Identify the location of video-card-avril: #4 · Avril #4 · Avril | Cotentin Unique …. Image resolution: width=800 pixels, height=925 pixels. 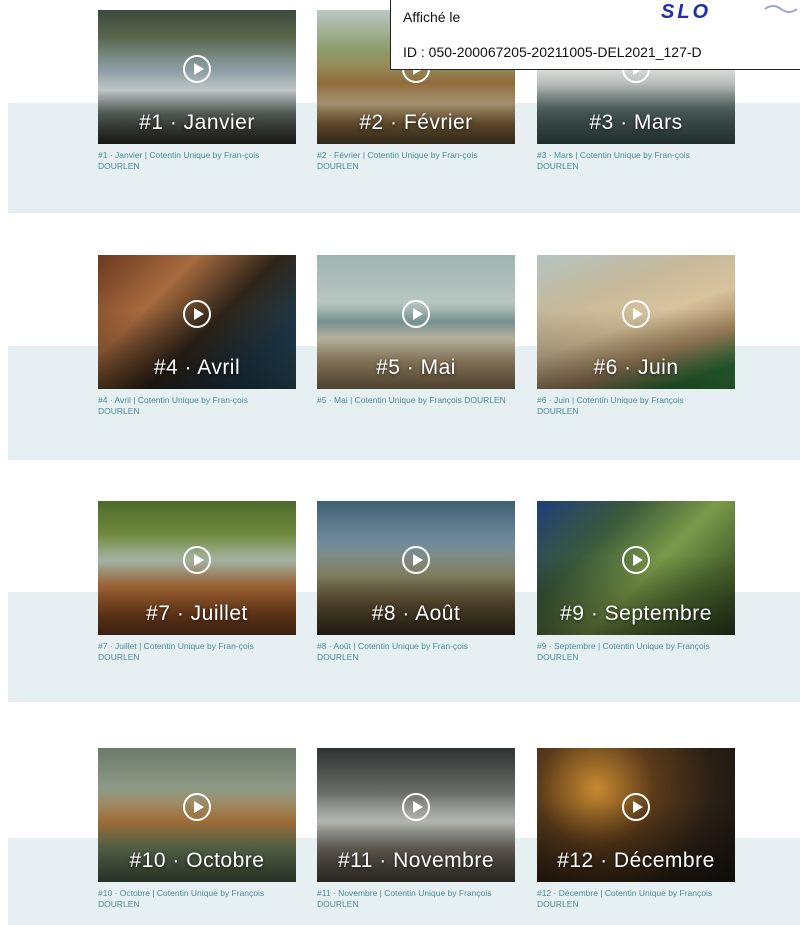
(197, 336).